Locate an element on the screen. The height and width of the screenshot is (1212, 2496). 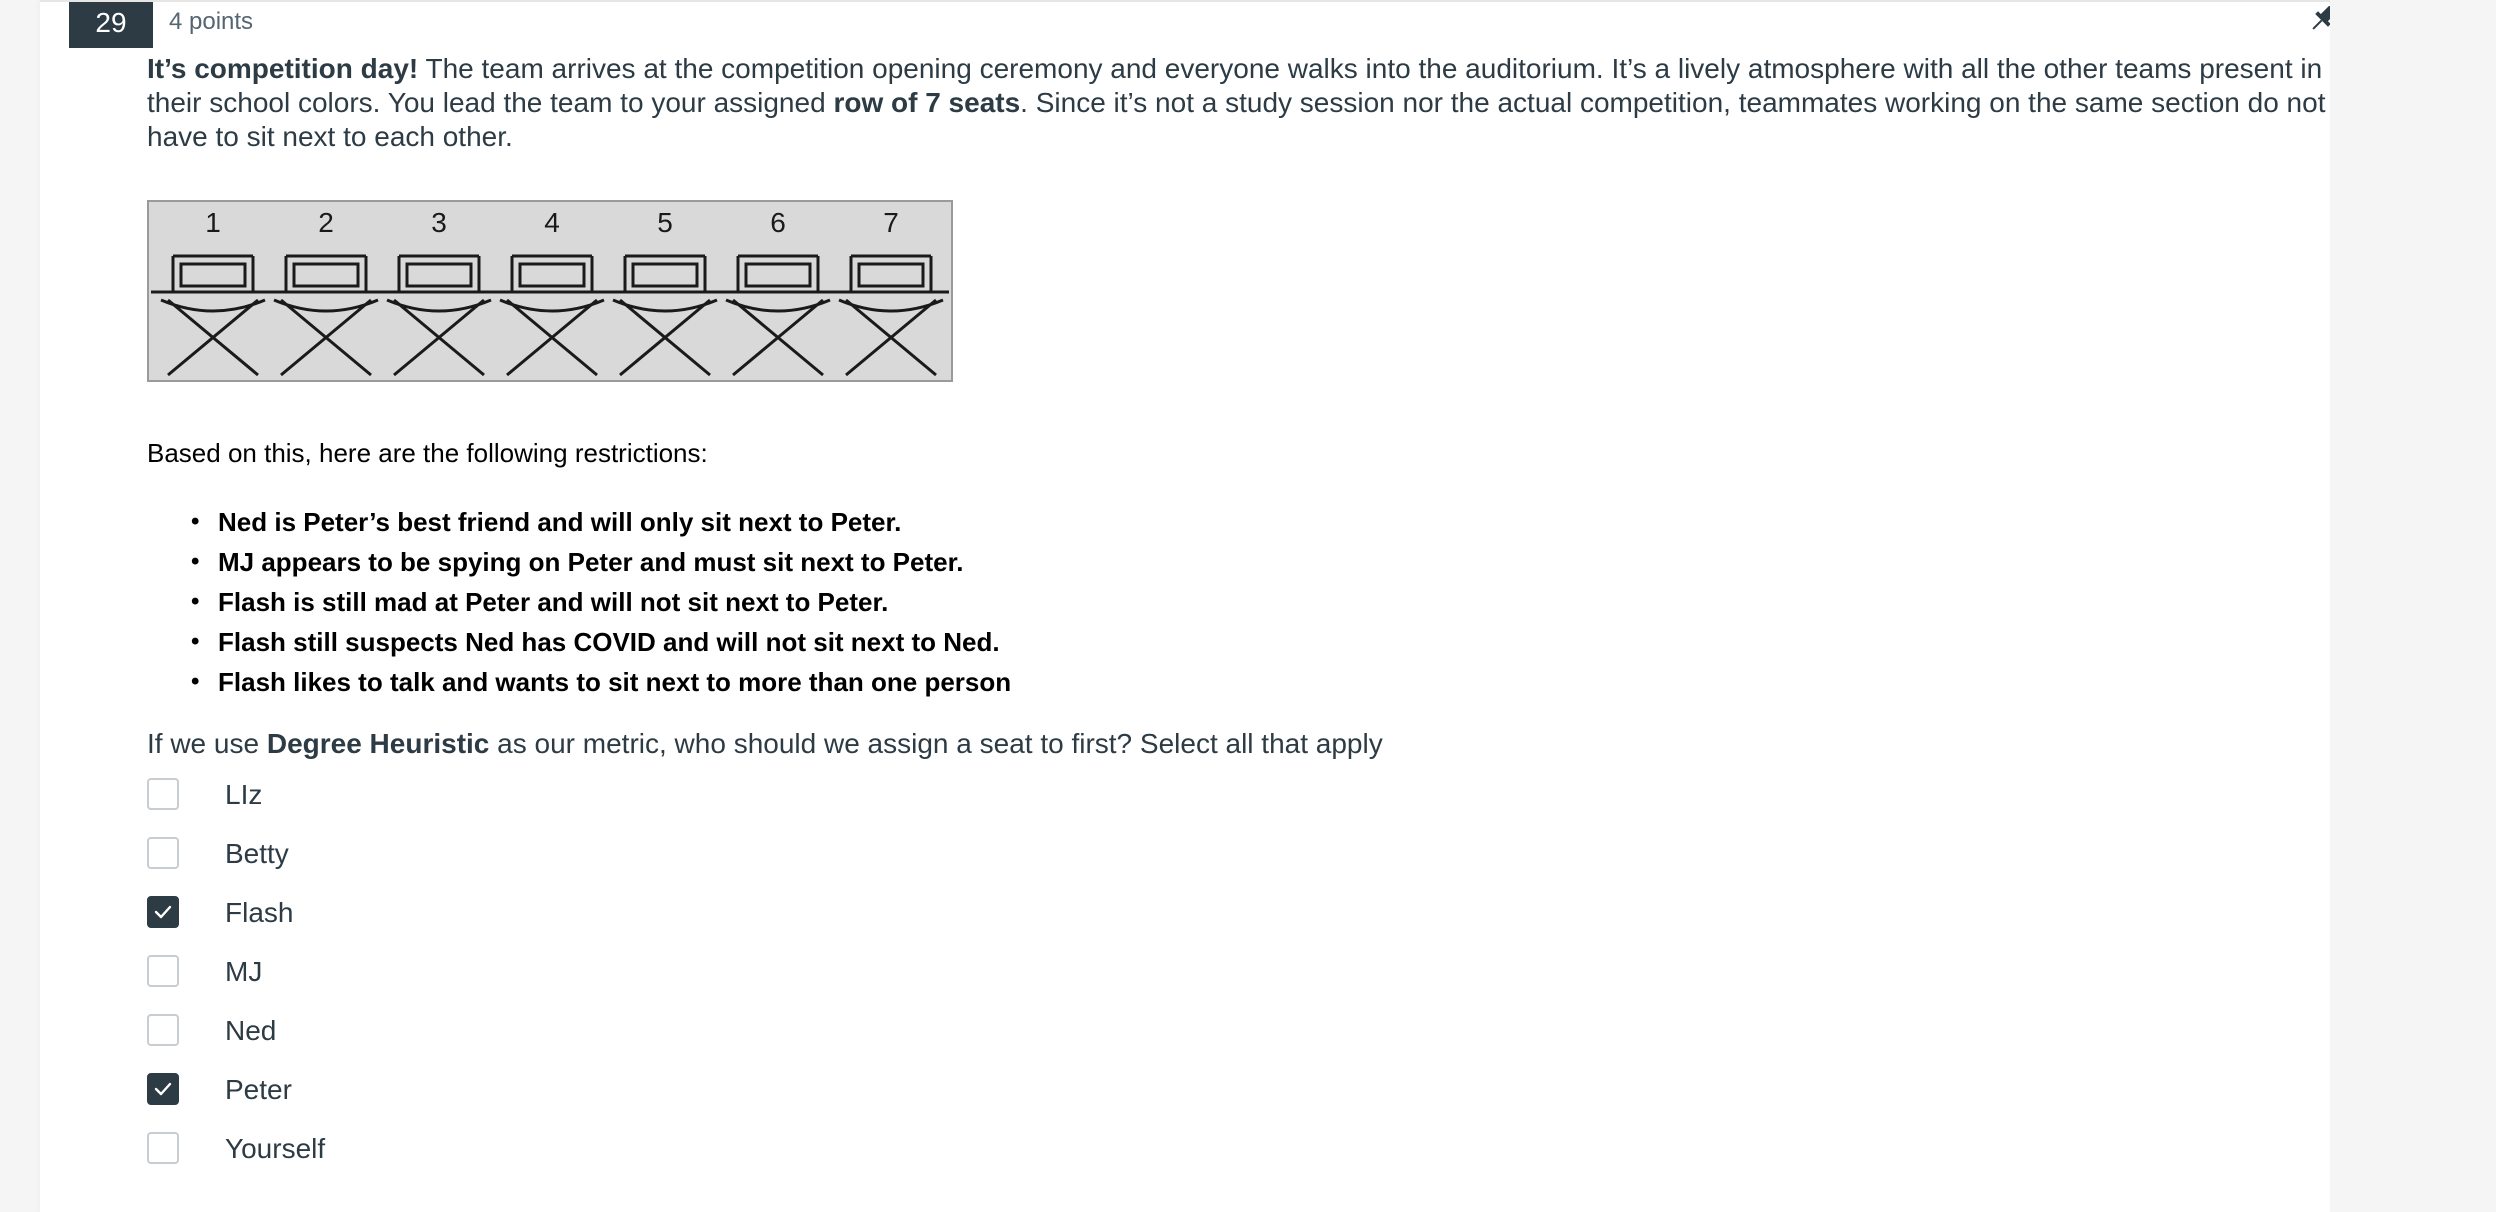
answer-label: Betty is located at coordinates (257, 854).